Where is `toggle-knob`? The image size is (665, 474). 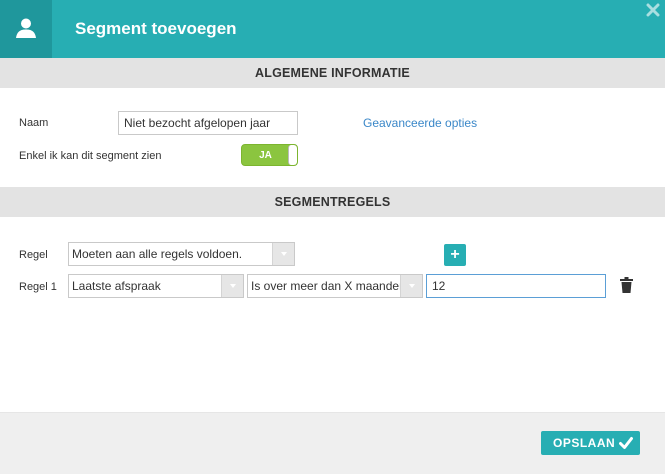 toggle-knob is located at coordinates (292, 155).